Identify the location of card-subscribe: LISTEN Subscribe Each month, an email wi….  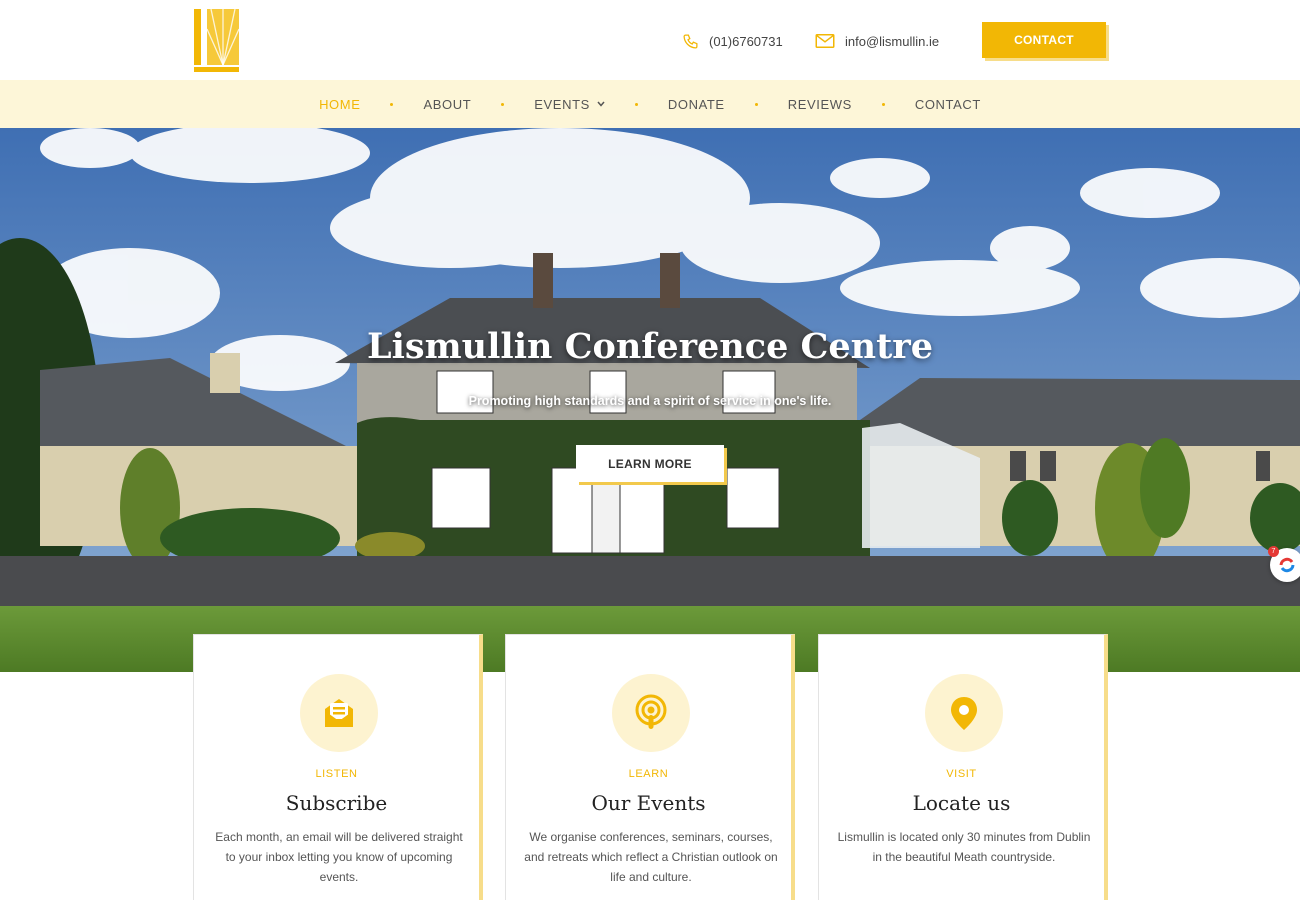
(338, 767).